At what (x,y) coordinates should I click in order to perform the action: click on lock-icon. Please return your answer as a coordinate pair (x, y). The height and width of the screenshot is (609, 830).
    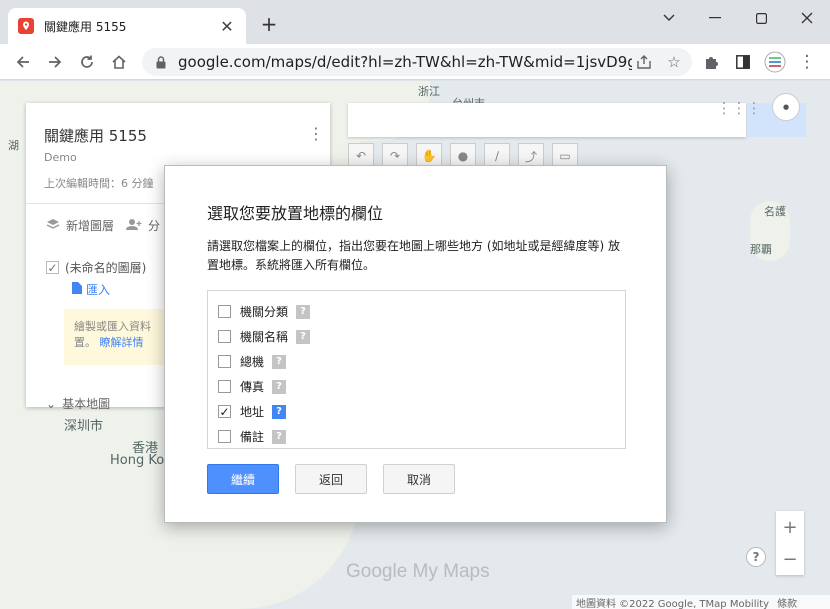
    Looking at the image, I should click on (161, 62).